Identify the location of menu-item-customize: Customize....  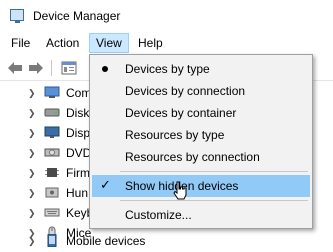
(201, 215).